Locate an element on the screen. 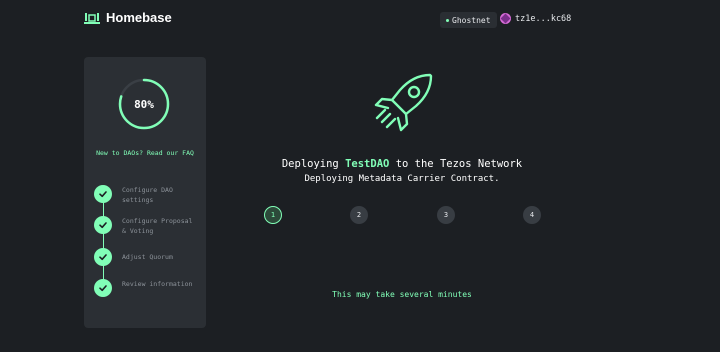 Image resolution: width=720 pixels, height=352 pixels. progress-percentage: 80% is located at coordinates (144, 104).